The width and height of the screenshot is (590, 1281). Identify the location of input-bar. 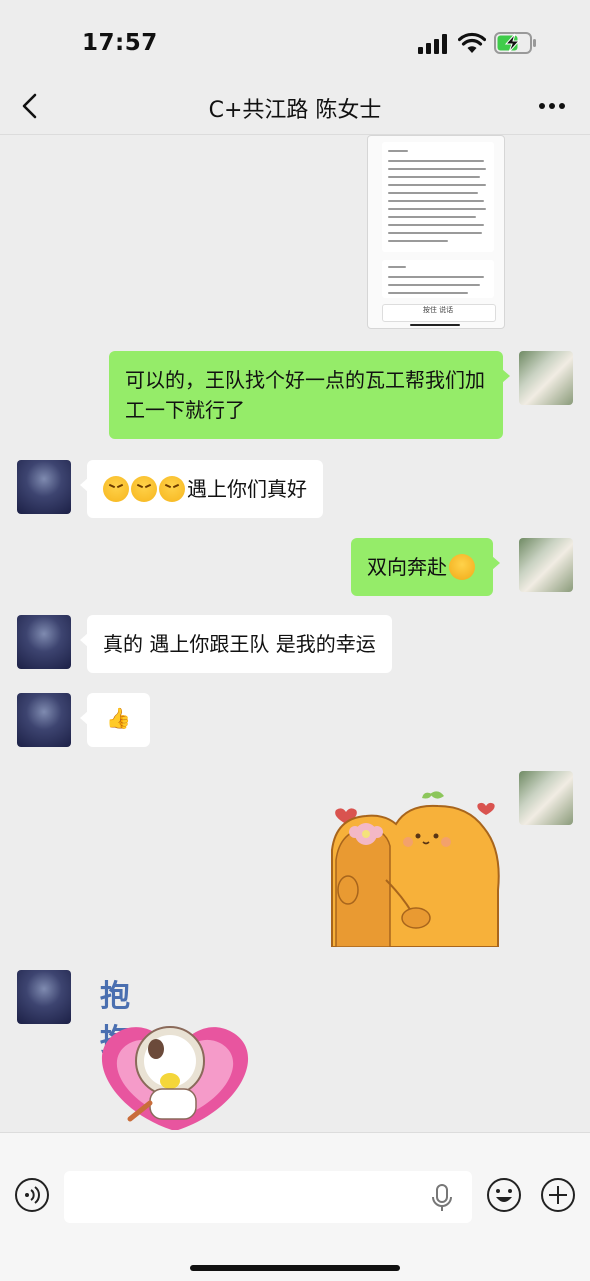
(295, 1206).